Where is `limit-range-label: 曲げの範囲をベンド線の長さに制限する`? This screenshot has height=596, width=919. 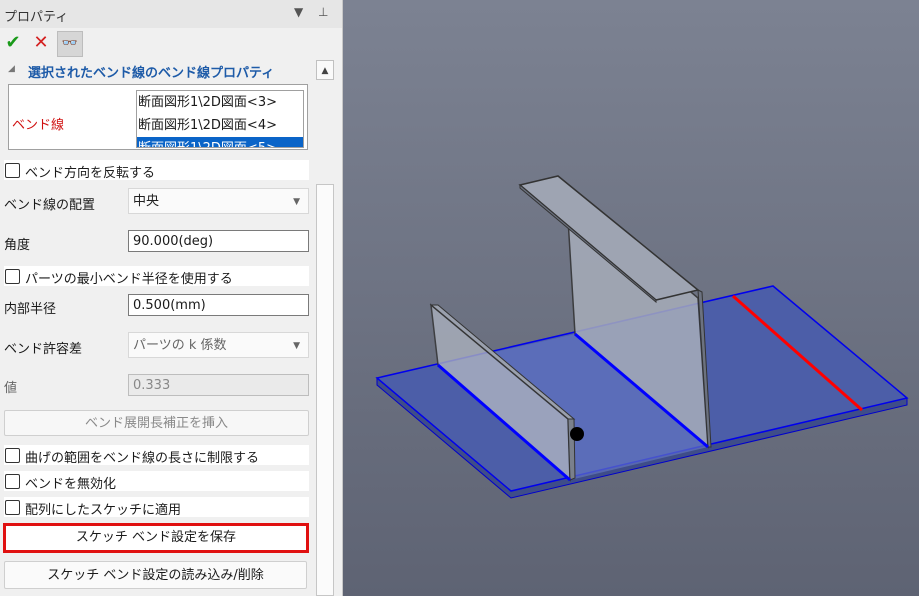 limit-range-label: 曲げの範囲をベンド線の長さに制限する is located at coordinates (142, 458).